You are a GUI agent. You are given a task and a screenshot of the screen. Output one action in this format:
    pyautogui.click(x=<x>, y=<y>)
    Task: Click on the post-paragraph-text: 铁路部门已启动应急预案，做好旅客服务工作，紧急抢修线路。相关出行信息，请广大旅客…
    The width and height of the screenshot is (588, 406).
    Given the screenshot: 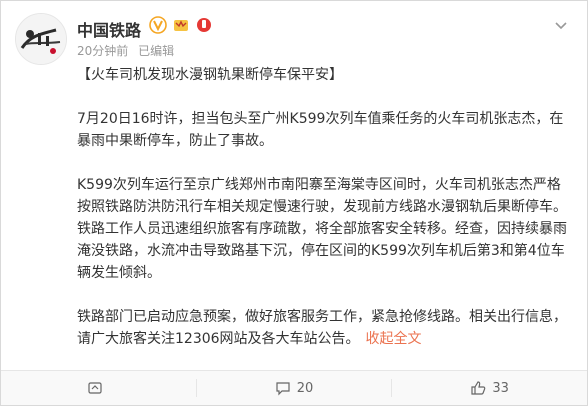 What is the action you would take?
    pyautogui.click(x=322, y=328)
    